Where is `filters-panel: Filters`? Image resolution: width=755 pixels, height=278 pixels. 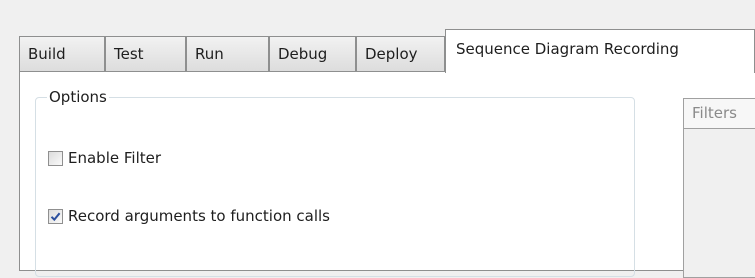 filters-panel: Filters is located at coordinates (719, 188).